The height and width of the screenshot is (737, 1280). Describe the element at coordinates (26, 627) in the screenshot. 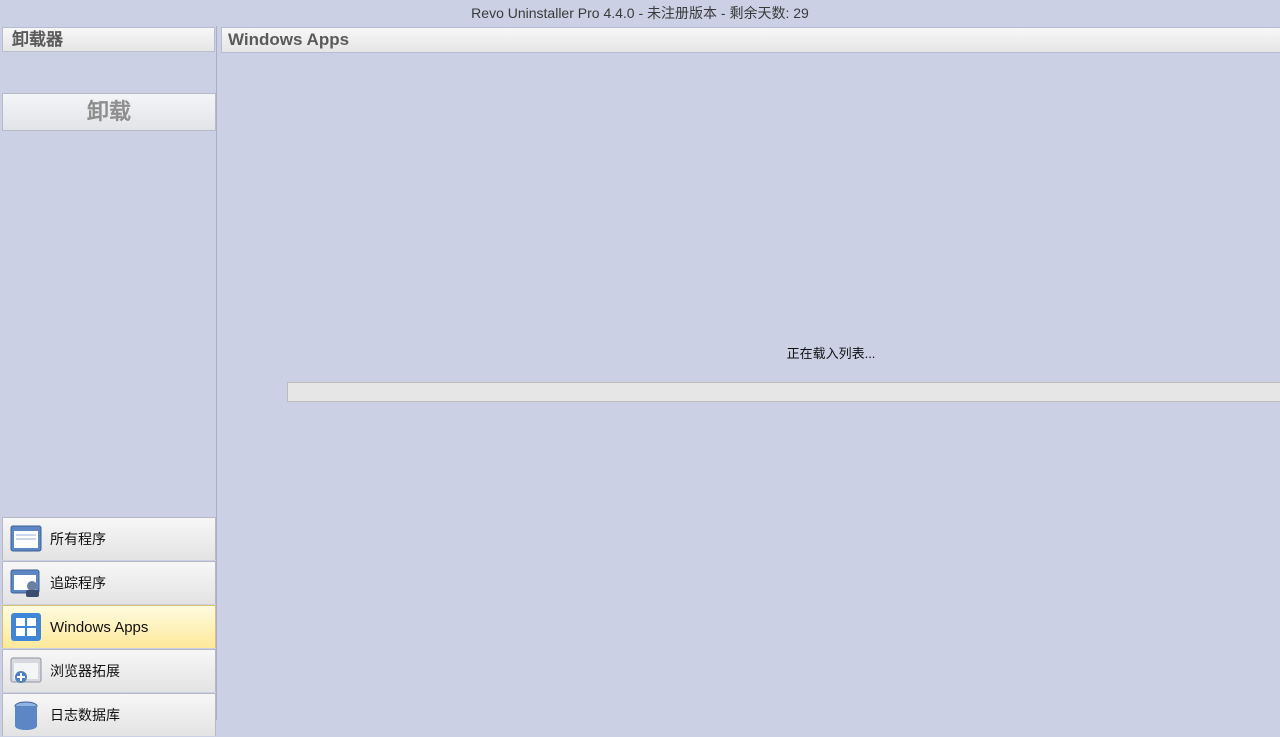

I see `windows-apps-icon` at that location.